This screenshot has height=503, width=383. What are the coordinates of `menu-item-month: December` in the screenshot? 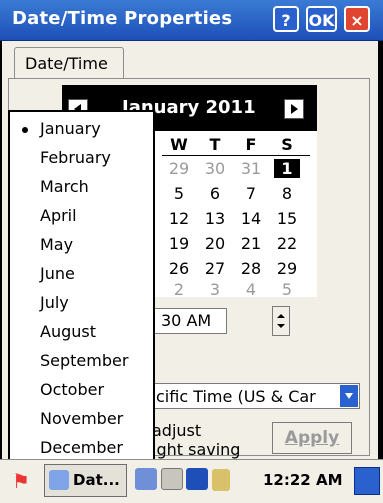 It's located at (81, 447).